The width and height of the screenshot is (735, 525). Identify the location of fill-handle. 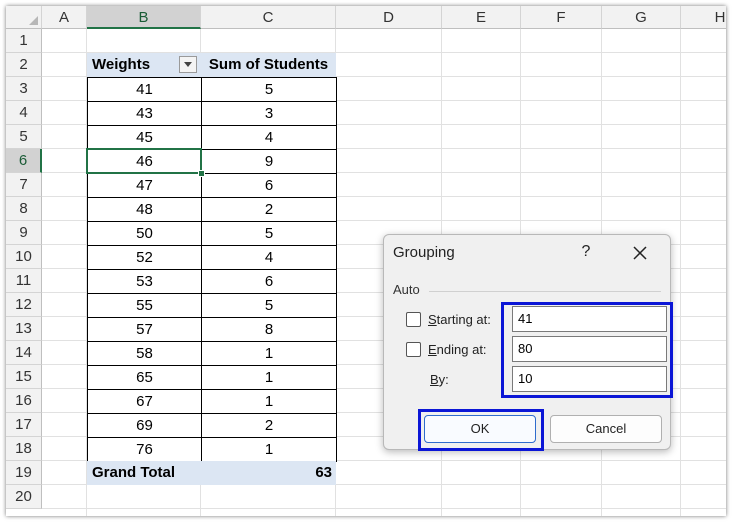
(201, 173).